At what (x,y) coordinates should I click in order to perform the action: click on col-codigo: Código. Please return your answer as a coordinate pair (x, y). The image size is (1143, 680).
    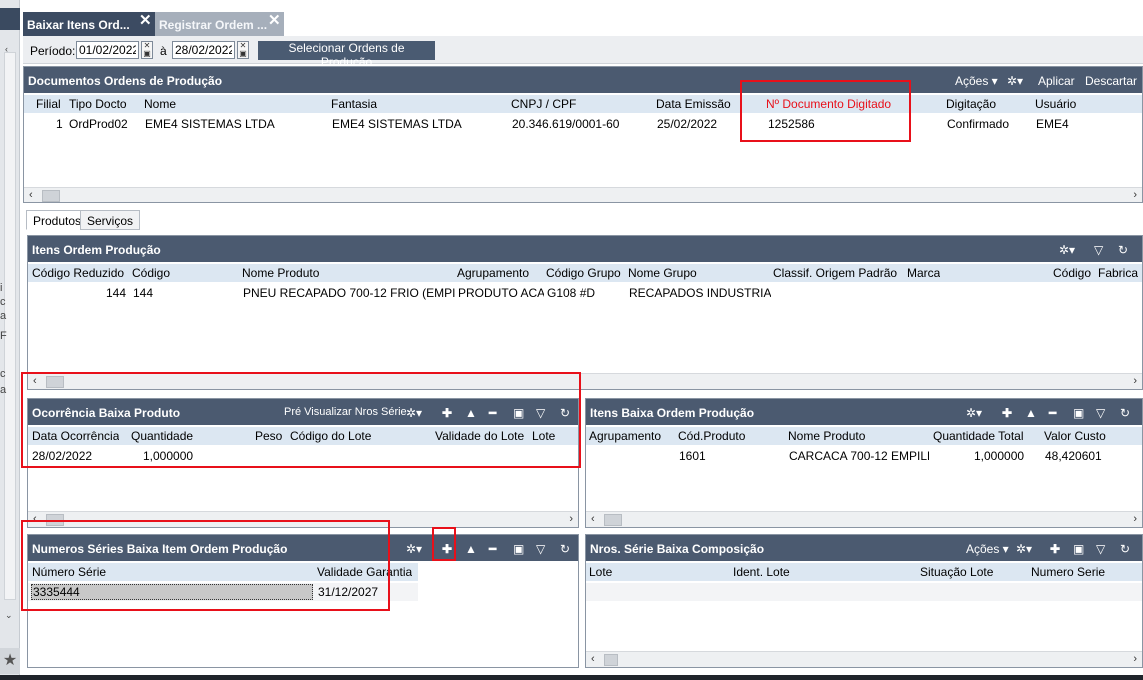
    Looking at the image, I should click on (151, 273).